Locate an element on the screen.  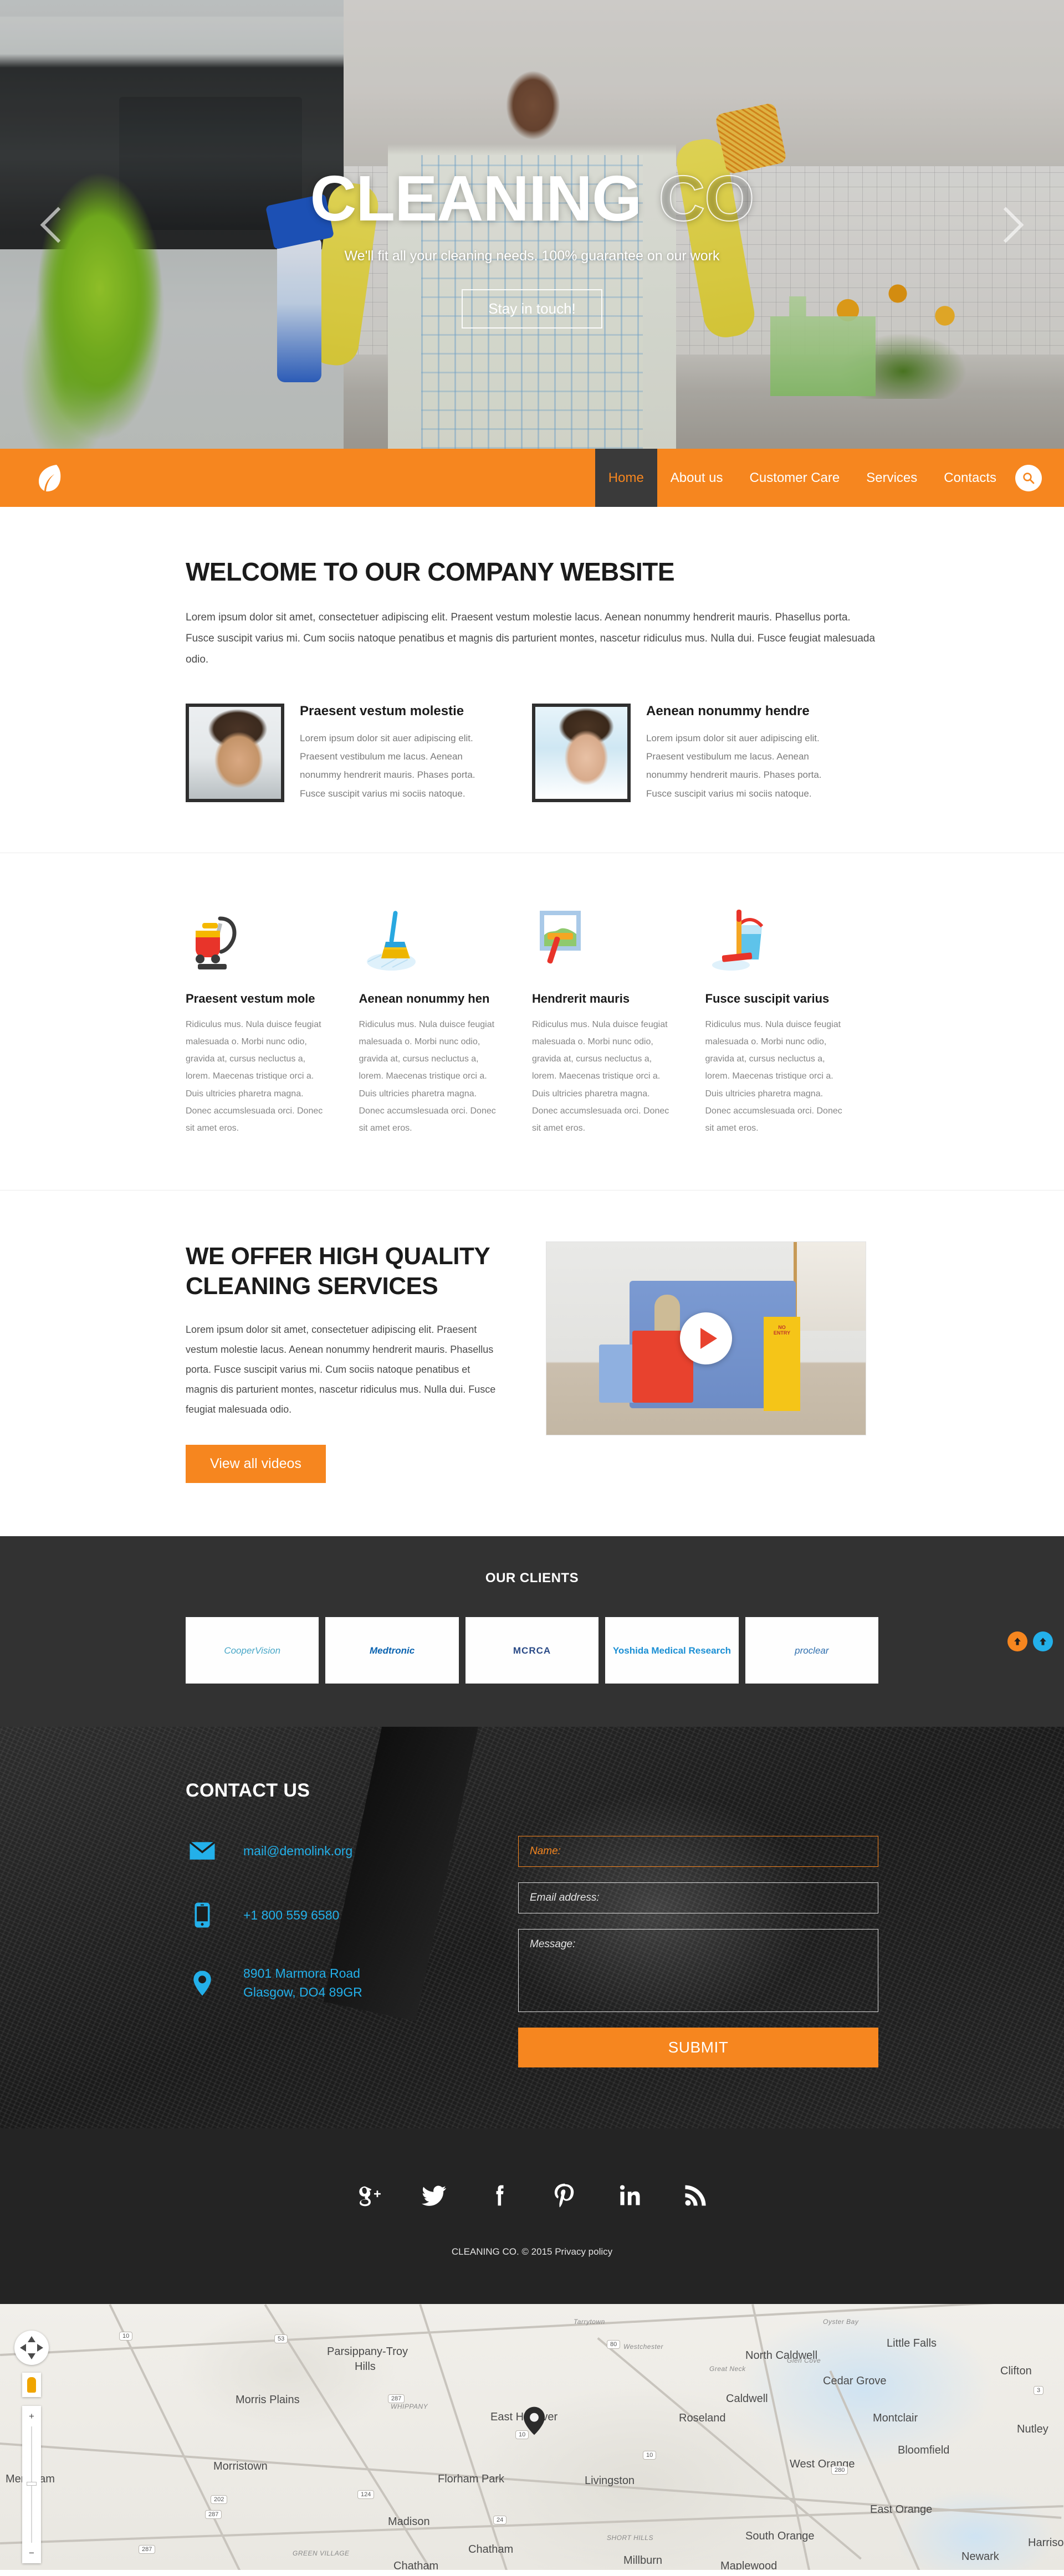
hero-title: CLEANING CO is located at coordinates (532, 198).